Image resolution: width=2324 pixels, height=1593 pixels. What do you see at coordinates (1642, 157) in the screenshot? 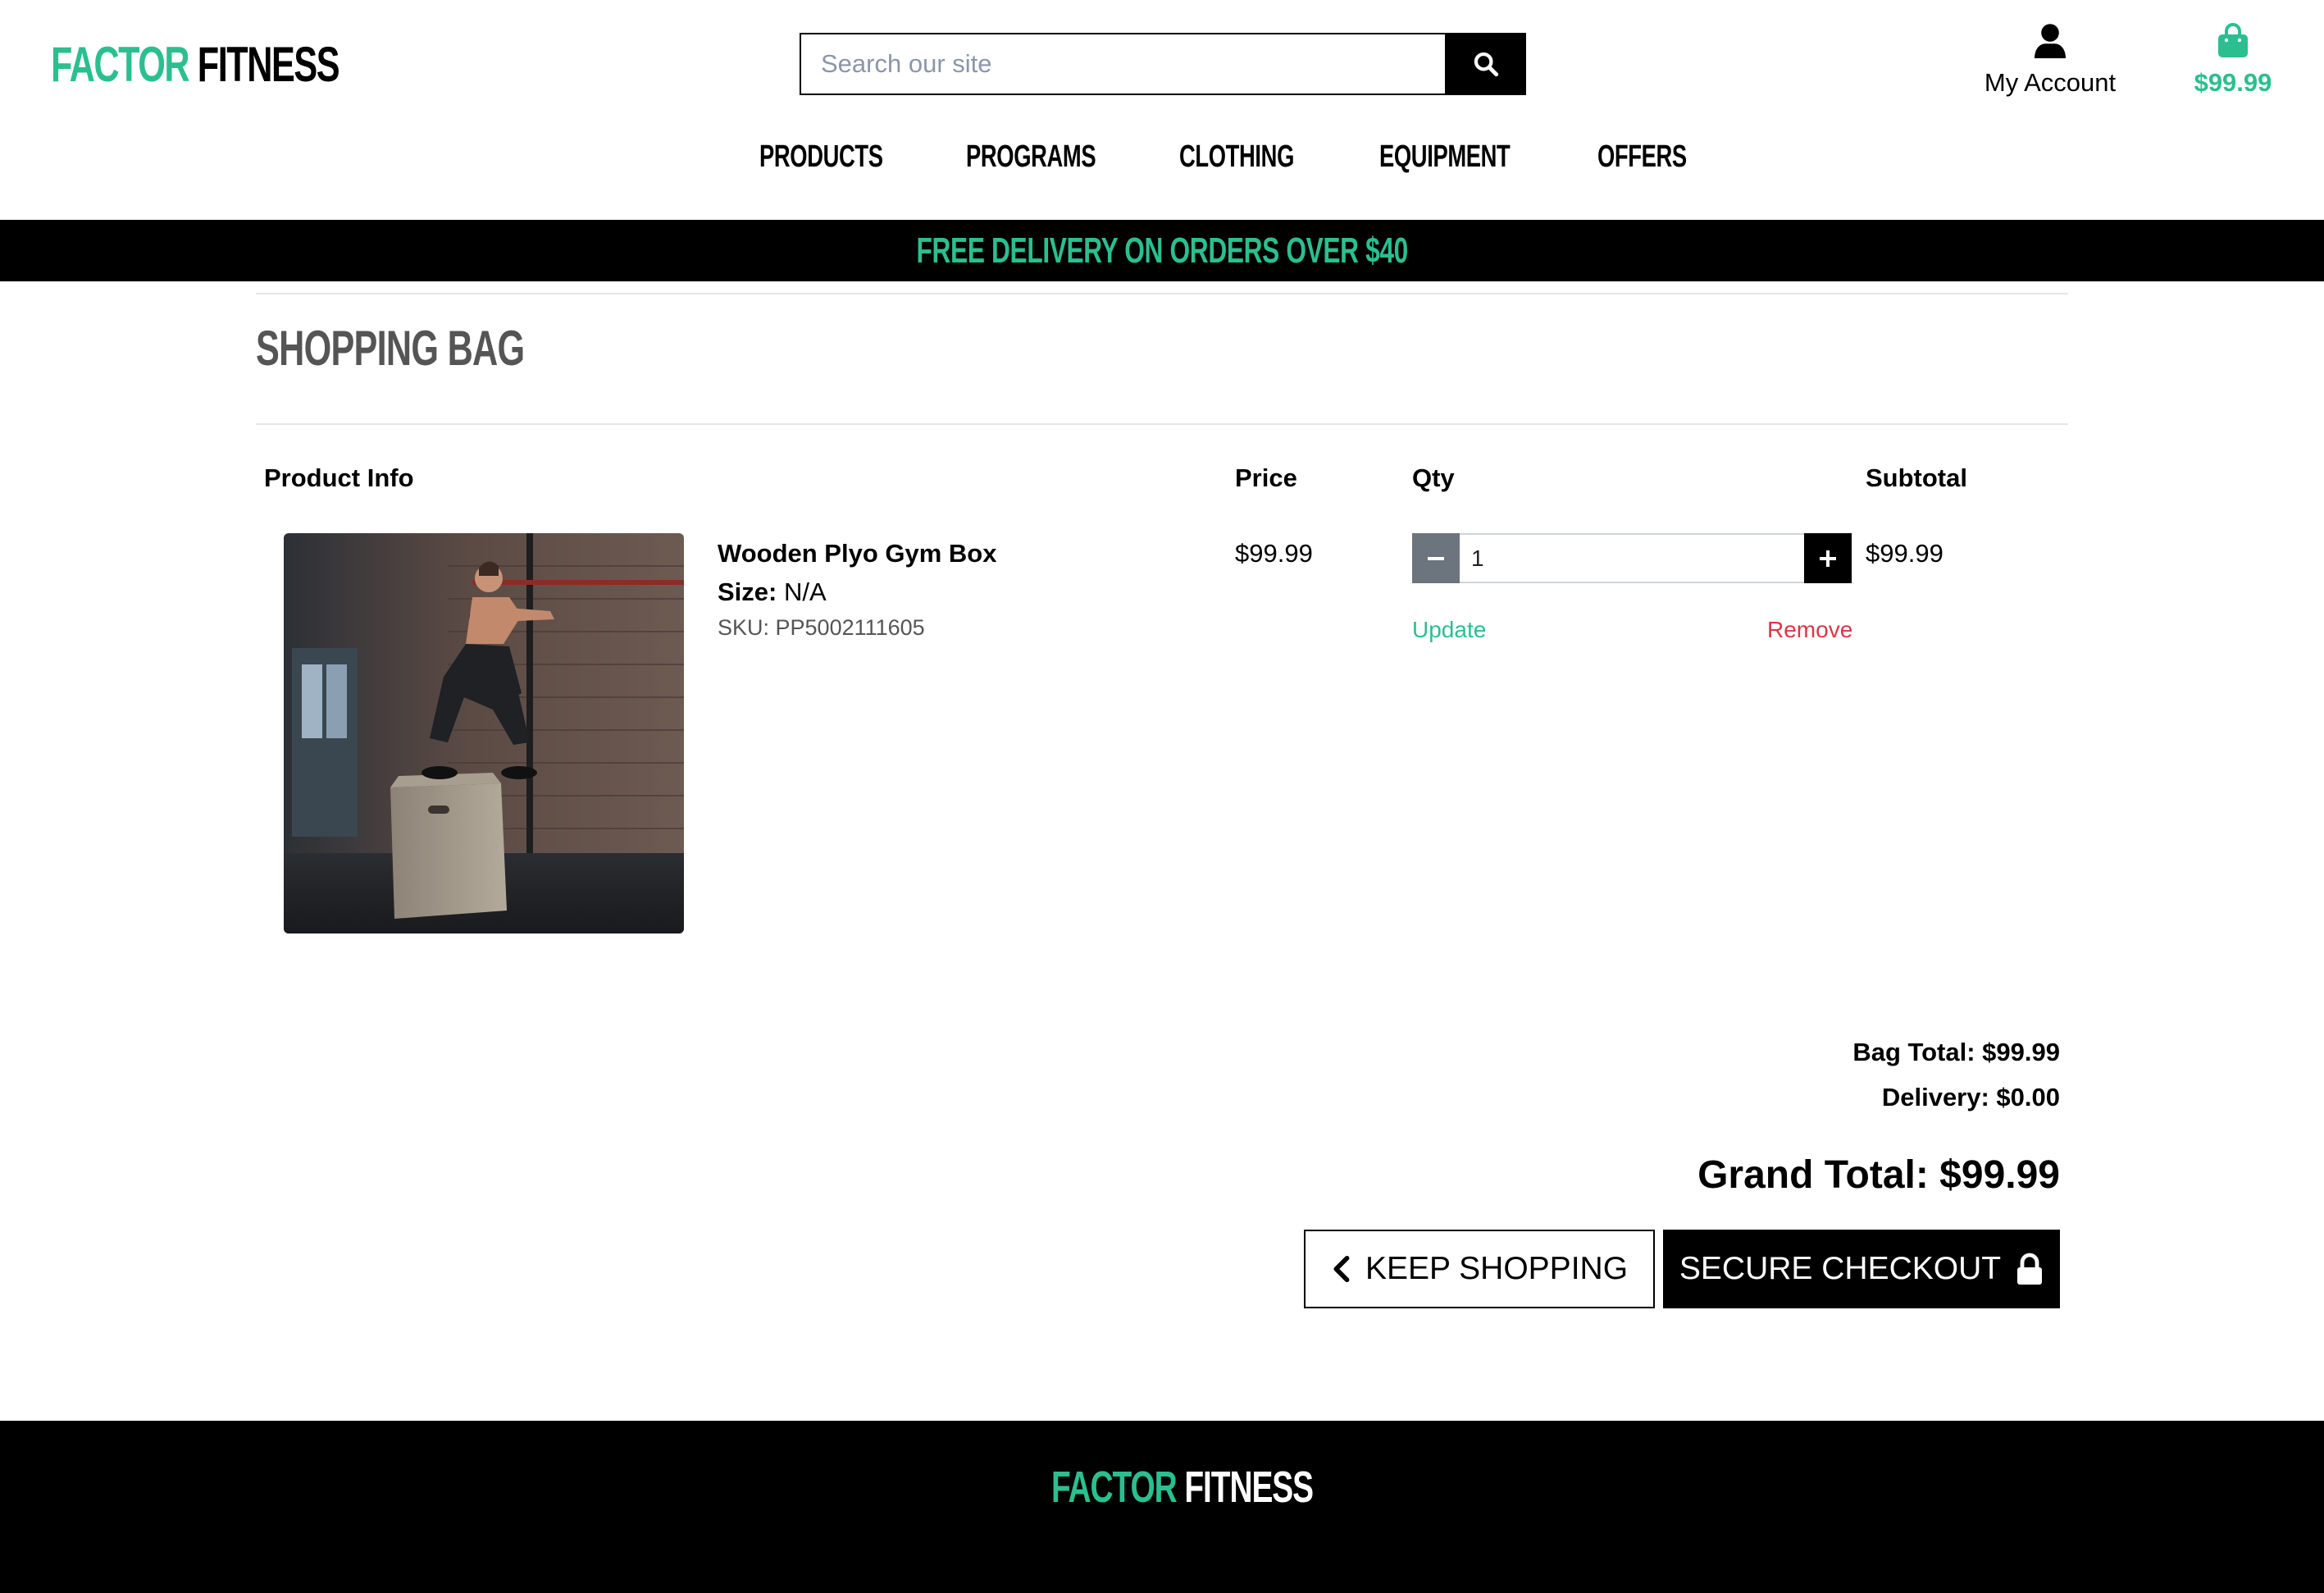
I see `nav-offers: OFFERS` at bounding box center [1642, 157].